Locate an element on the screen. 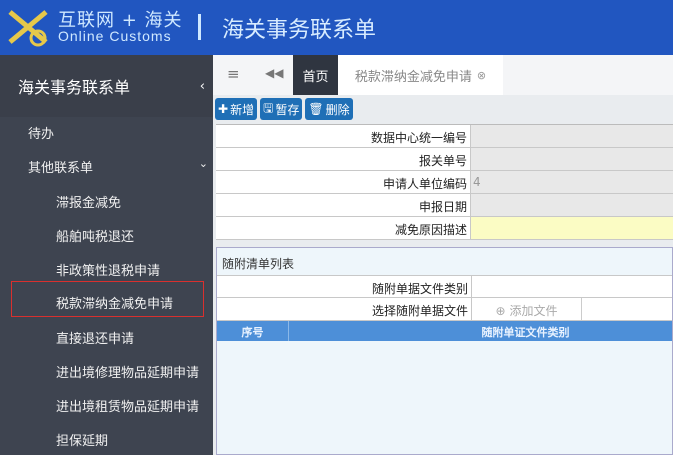 The width and height of the screenshot is (673, 455). sidebar-item-lease-extension: 进出境租赁物品延期申请 is located at coordinates (127, 405).